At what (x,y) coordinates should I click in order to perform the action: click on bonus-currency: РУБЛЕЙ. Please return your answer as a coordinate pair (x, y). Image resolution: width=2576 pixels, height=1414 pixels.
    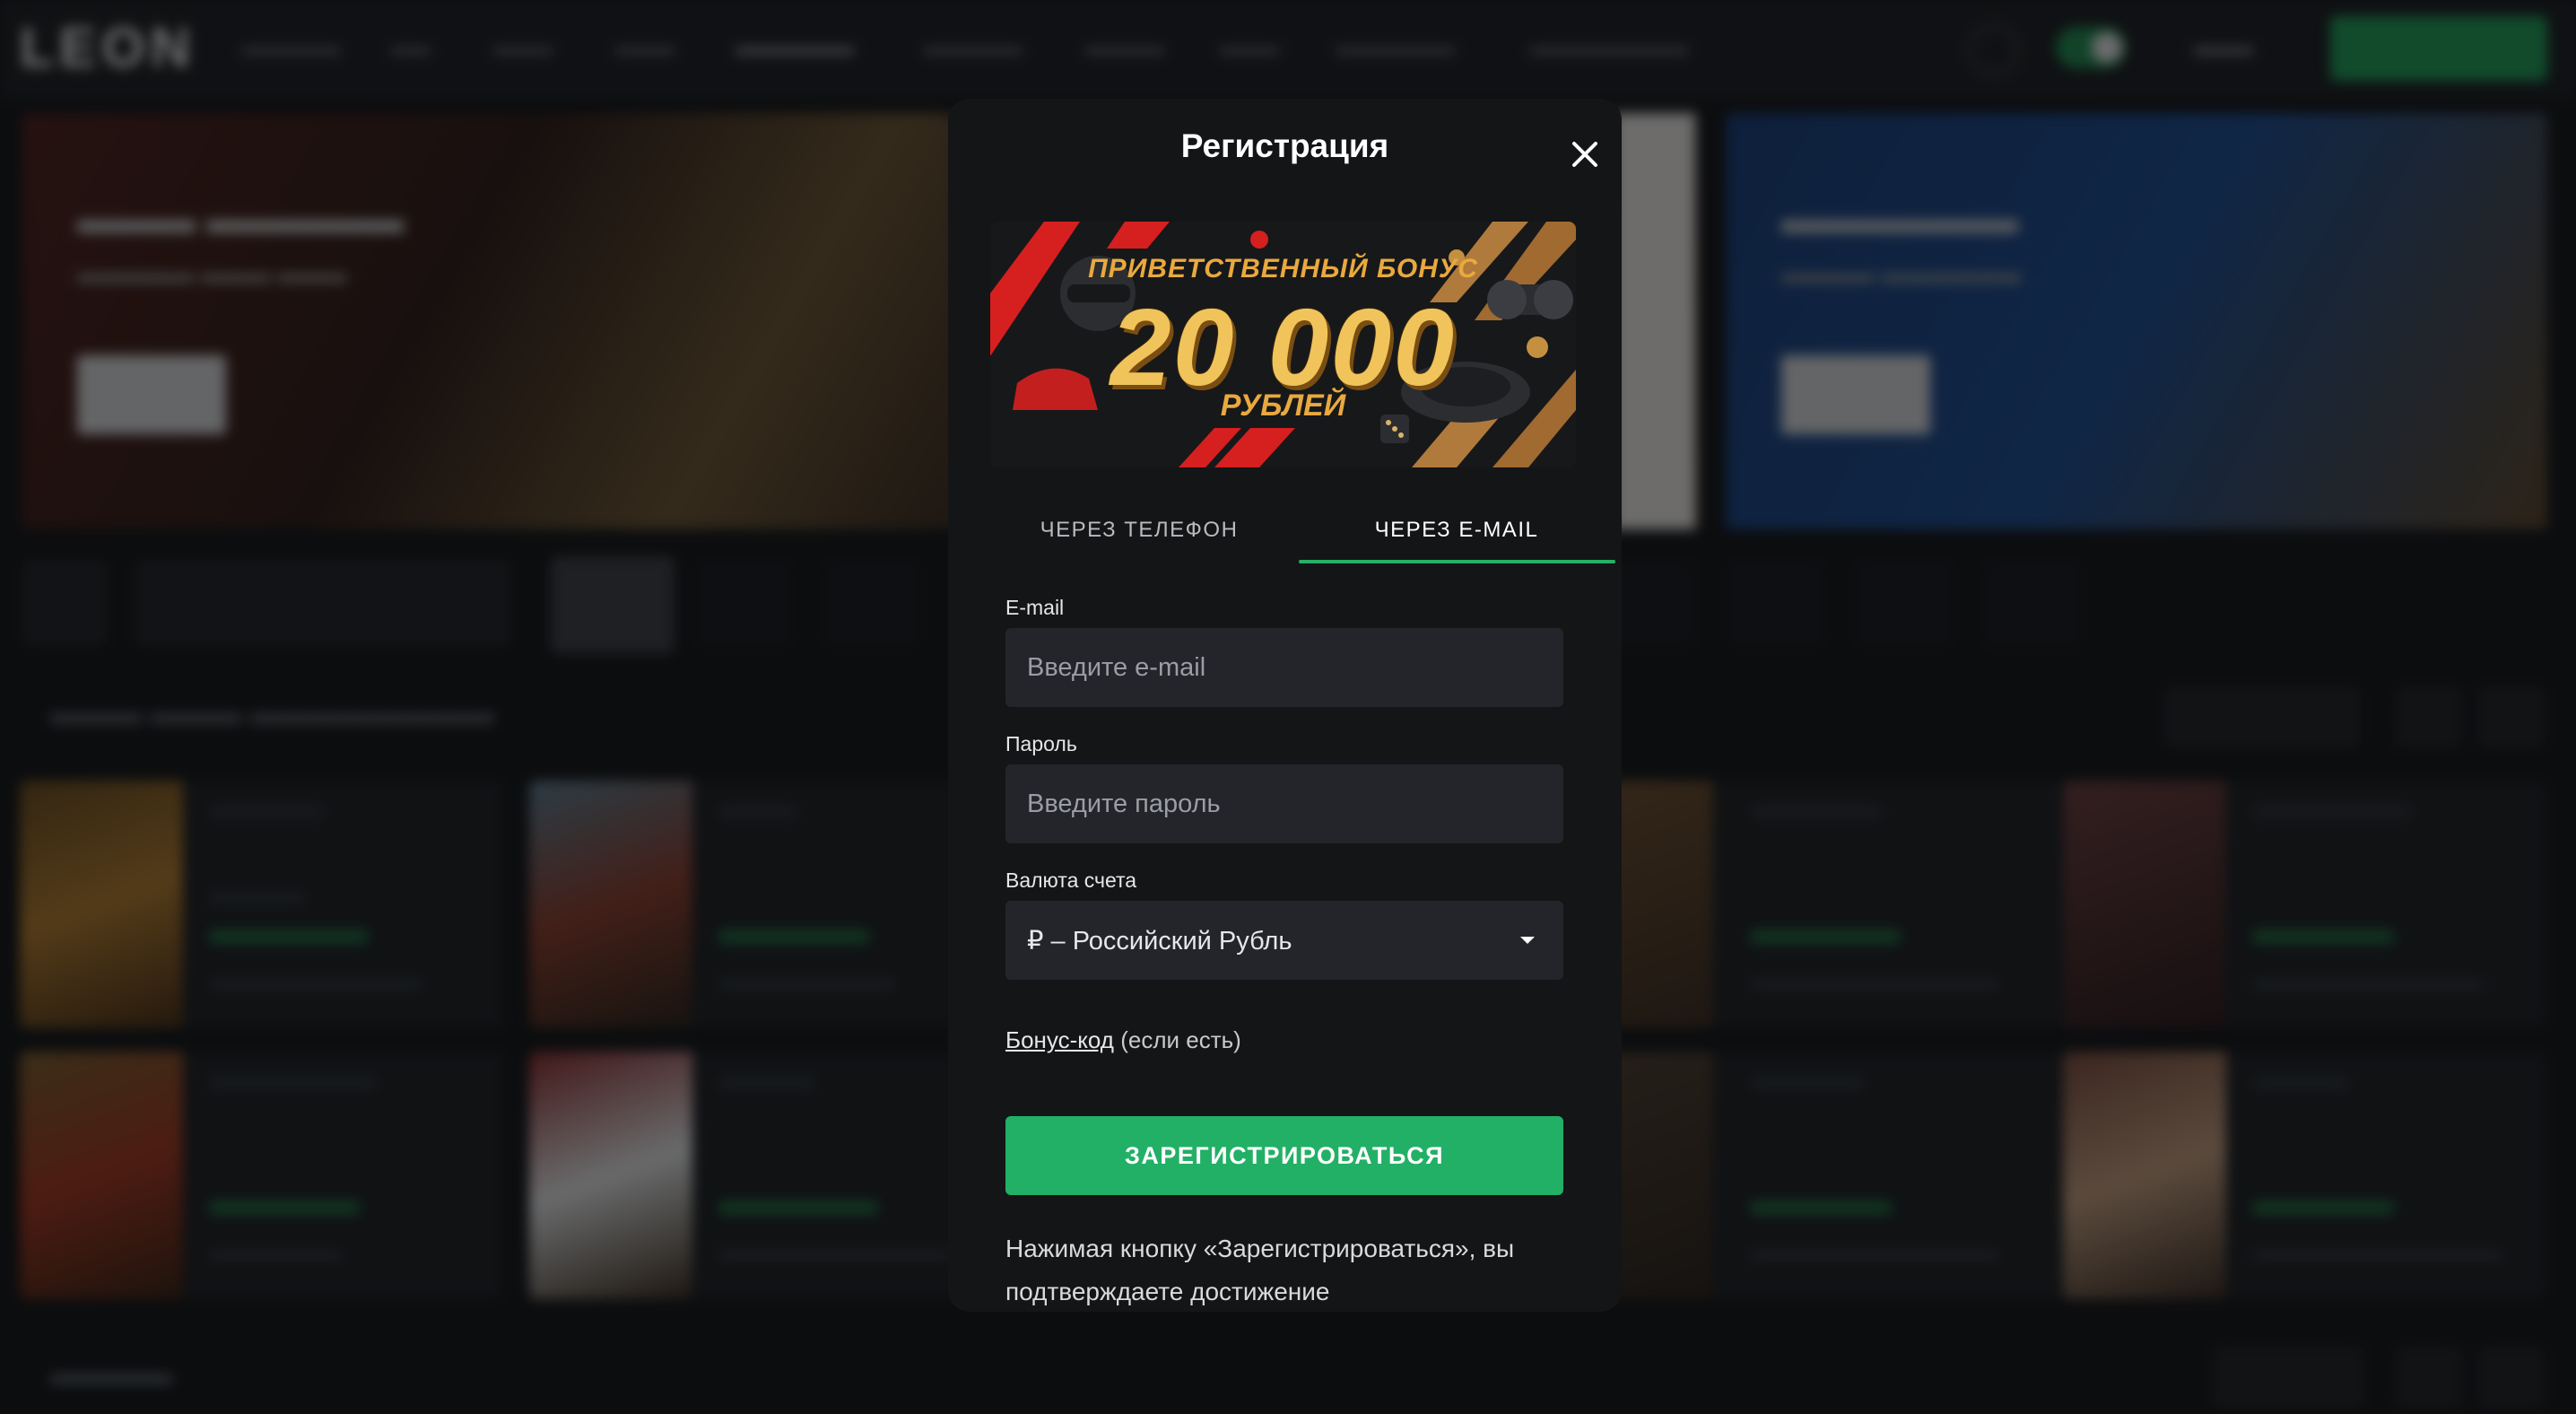
    Looking at the image, I should click on (1283, 405).